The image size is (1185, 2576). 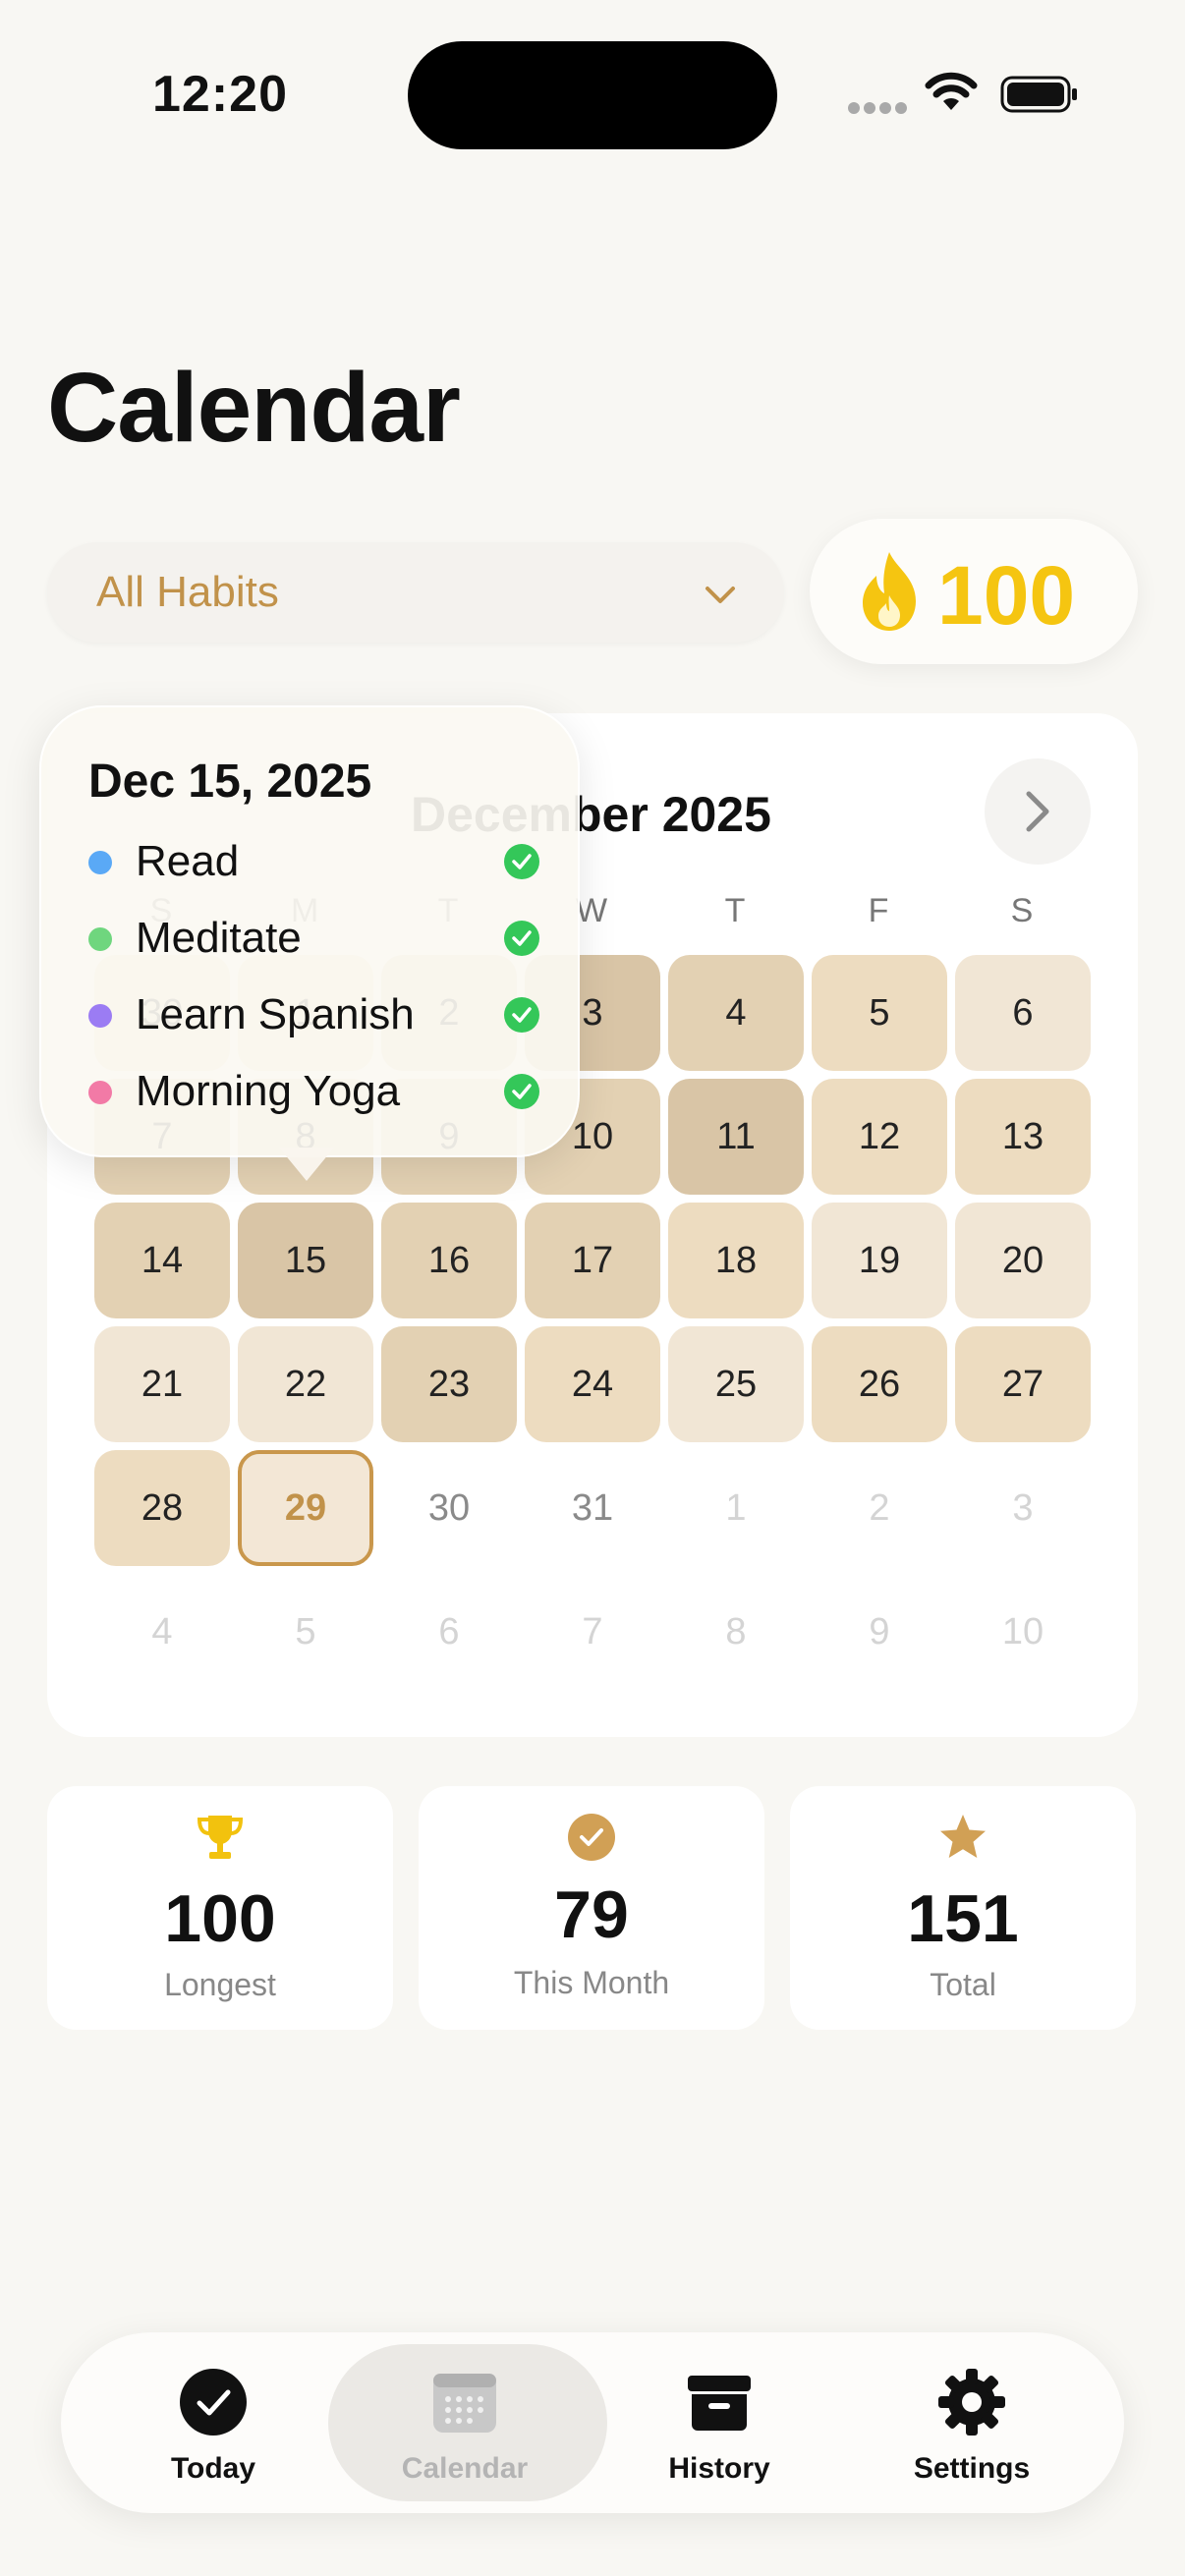 I want to click on calendar-day: 5, so click(x=880, y=1013).